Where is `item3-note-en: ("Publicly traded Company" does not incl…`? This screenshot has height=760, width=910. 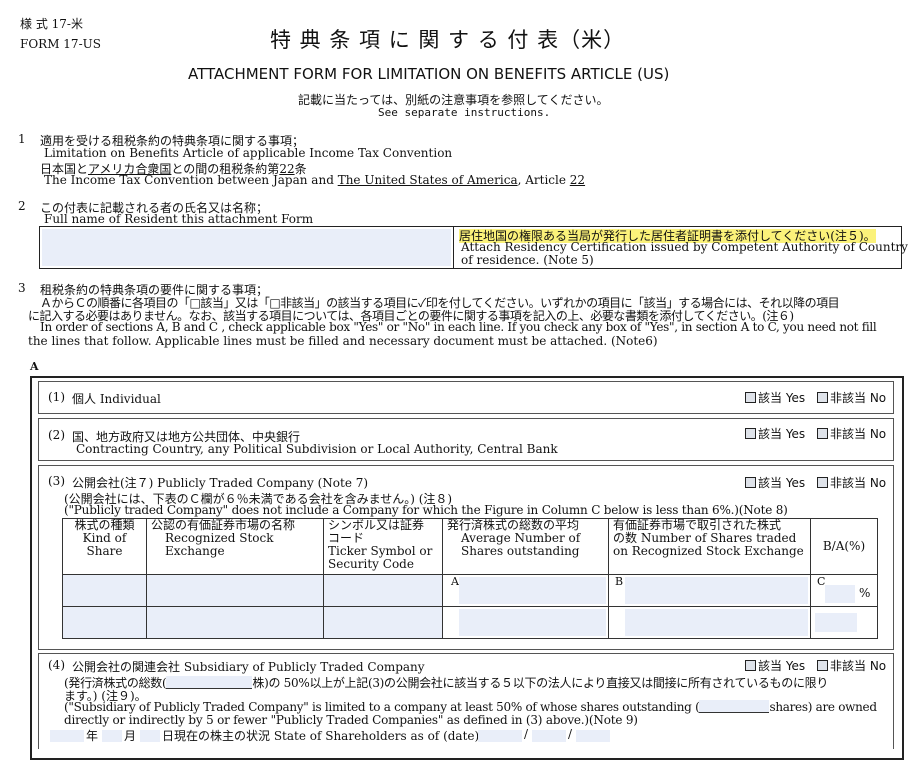
item3-note-en: ("Publicly traded Company" does not incl… is located at coordinates (426, 510).